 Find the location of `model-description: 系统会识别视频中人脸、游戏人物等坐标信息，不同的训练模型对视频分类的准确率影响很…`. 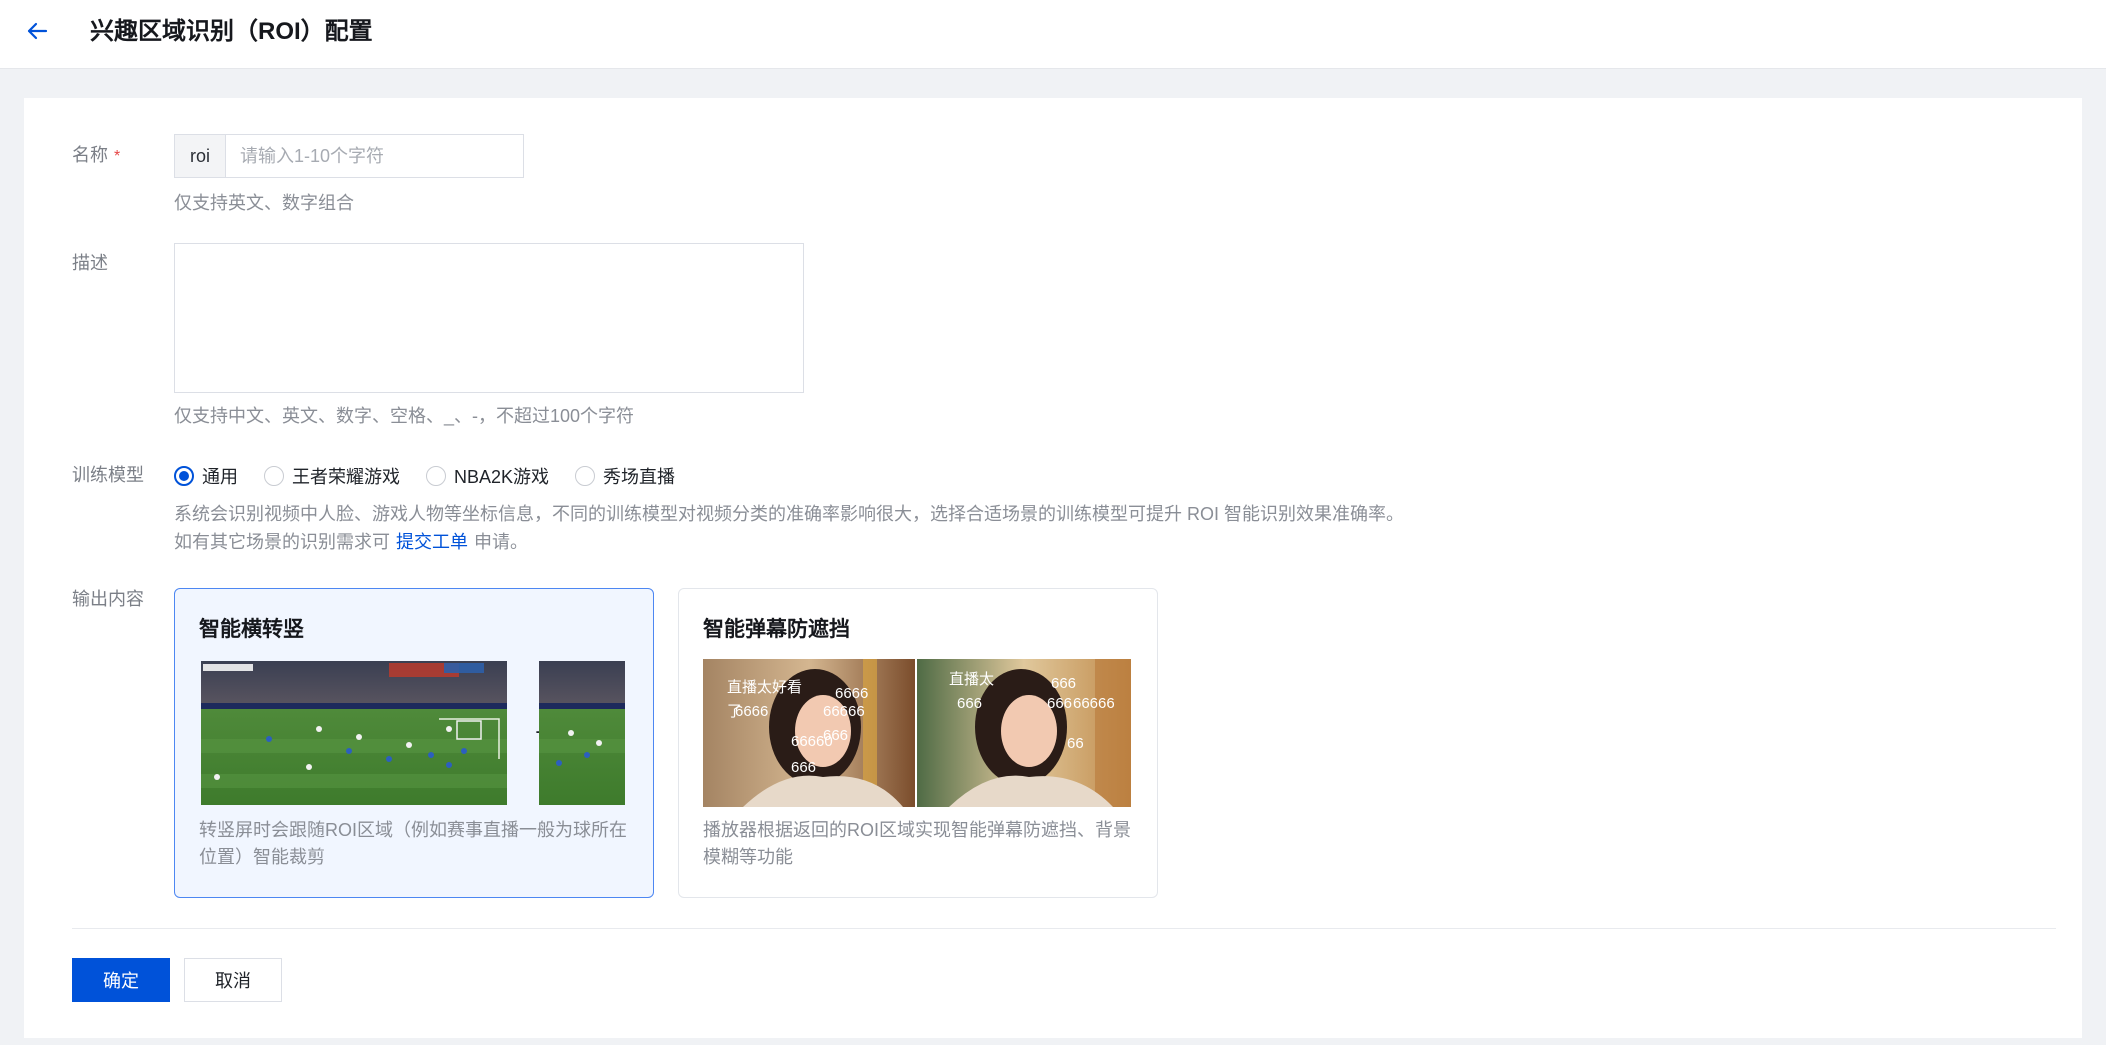

model-description: 系统会识别视频中人脸、游戏人物等坐标信息，不同的训练模型对视频分类的准确率影响很… is located at coordinates (789, 528).